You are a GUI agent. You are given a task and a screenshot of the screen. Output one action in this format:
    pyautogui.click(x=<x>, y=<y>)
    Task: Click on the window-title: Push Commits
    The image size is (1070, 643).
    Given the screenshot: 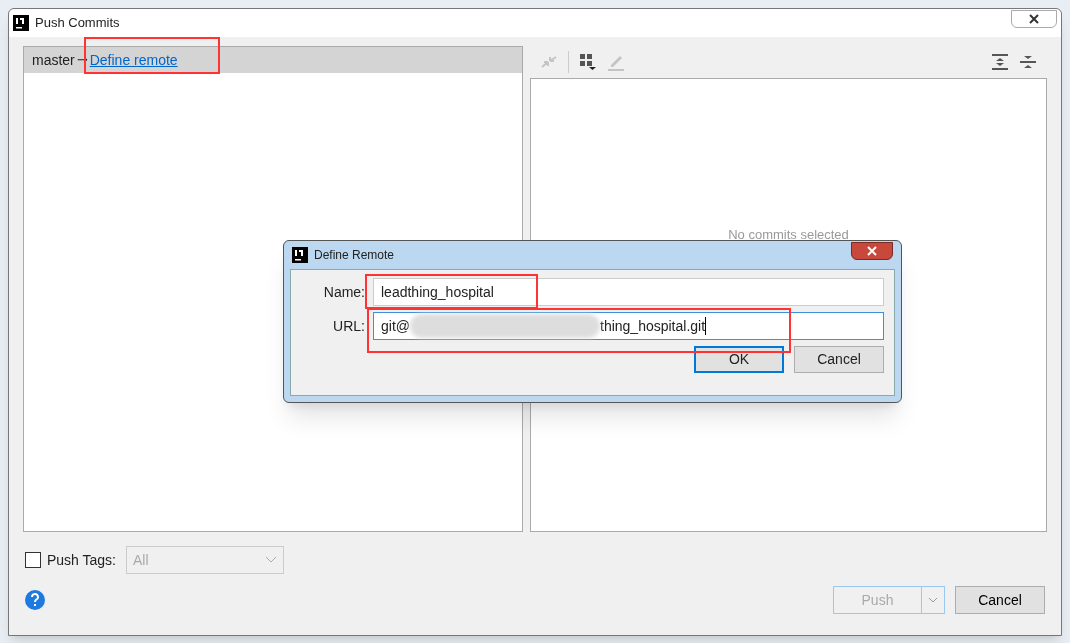 What is the action you would take?
    pyautogui.click(x=77, y=23)
    